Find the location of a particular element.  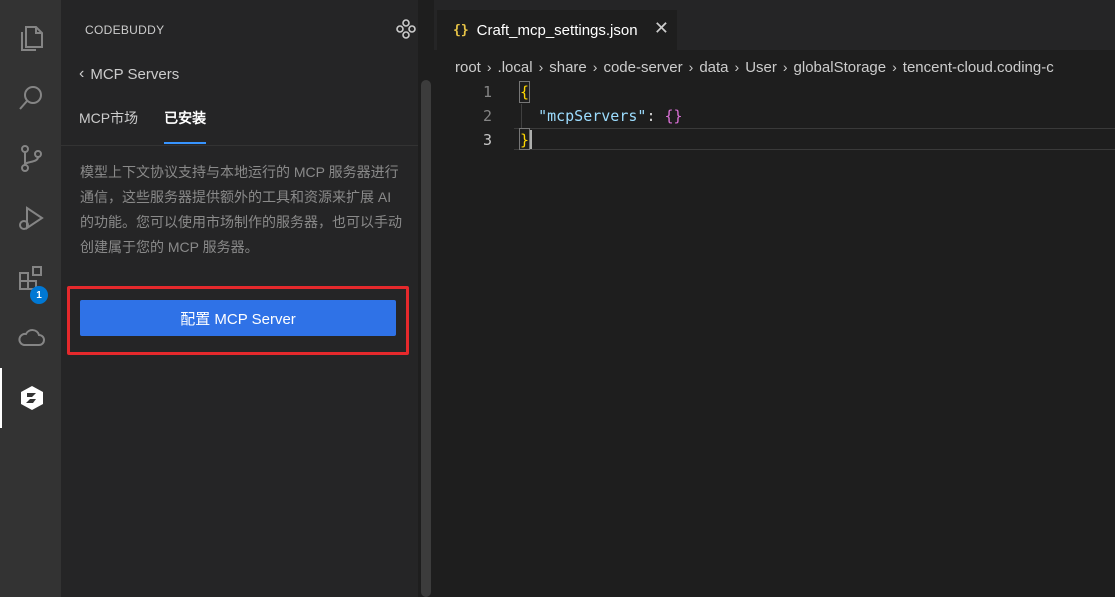

explorer-button is located at coordinates (30, 38).